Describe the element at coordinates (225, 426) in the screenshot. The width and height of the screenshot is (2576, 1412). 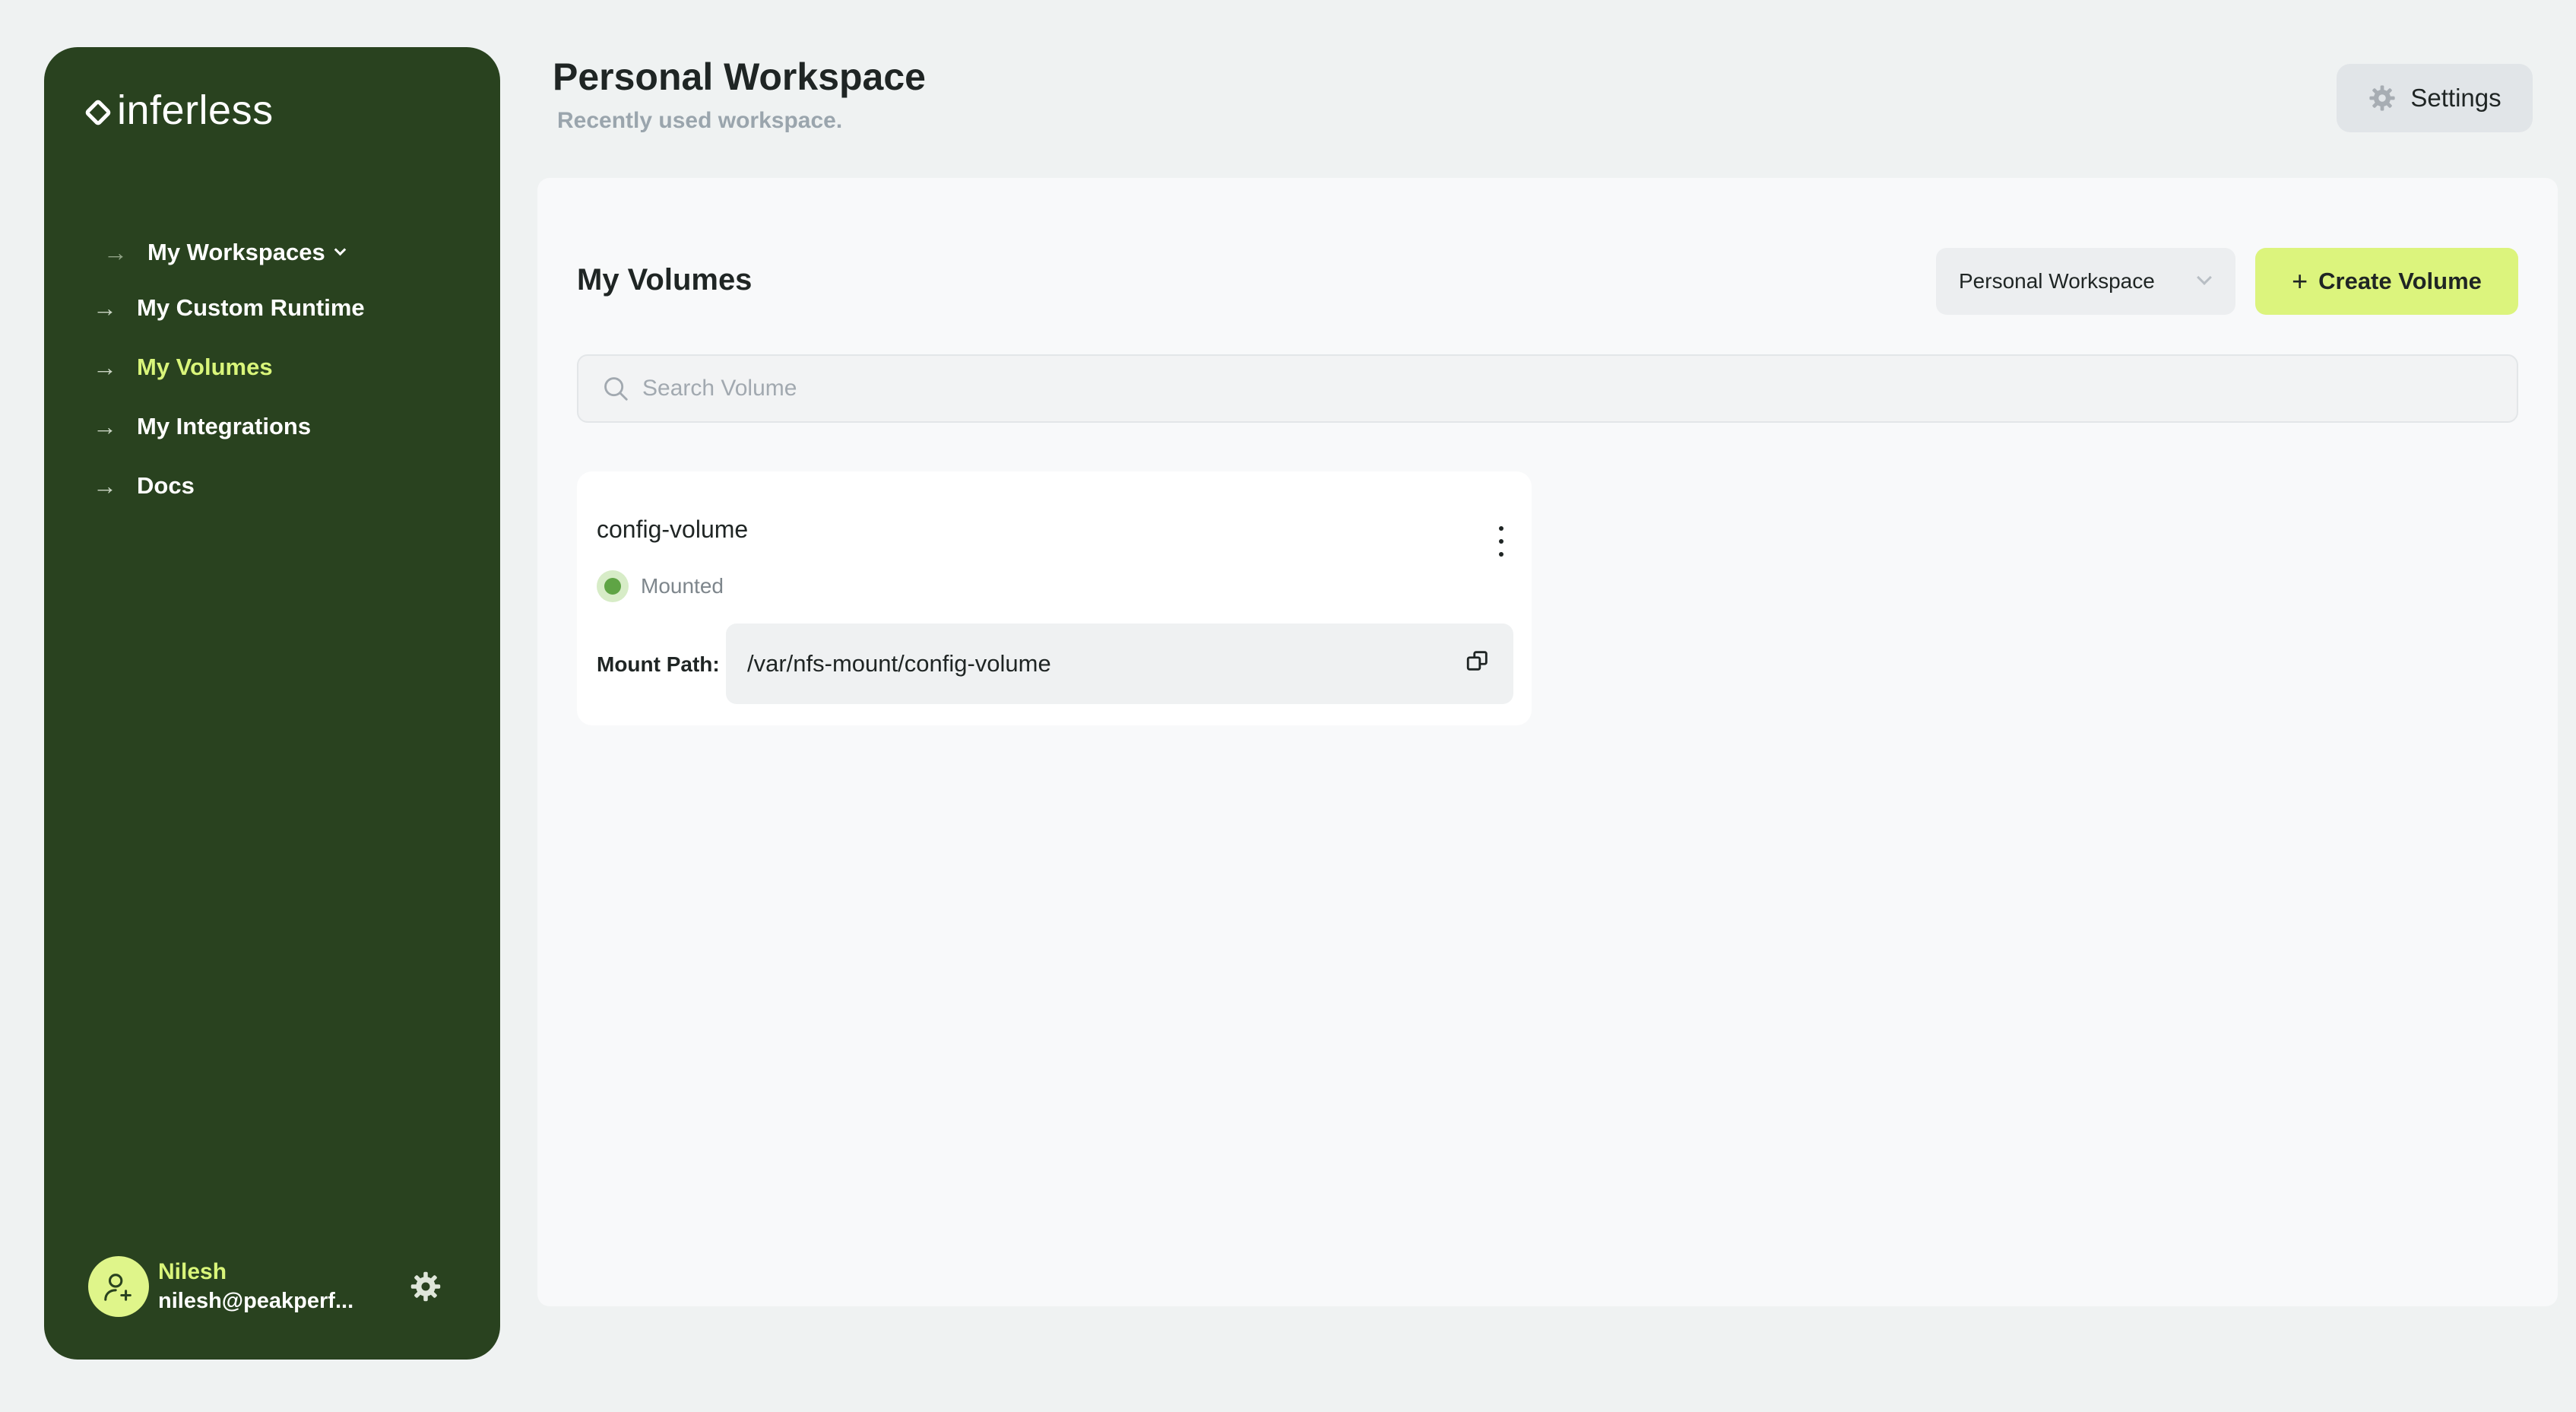
I see `sidebar-item-label: My Integrations` at that location.